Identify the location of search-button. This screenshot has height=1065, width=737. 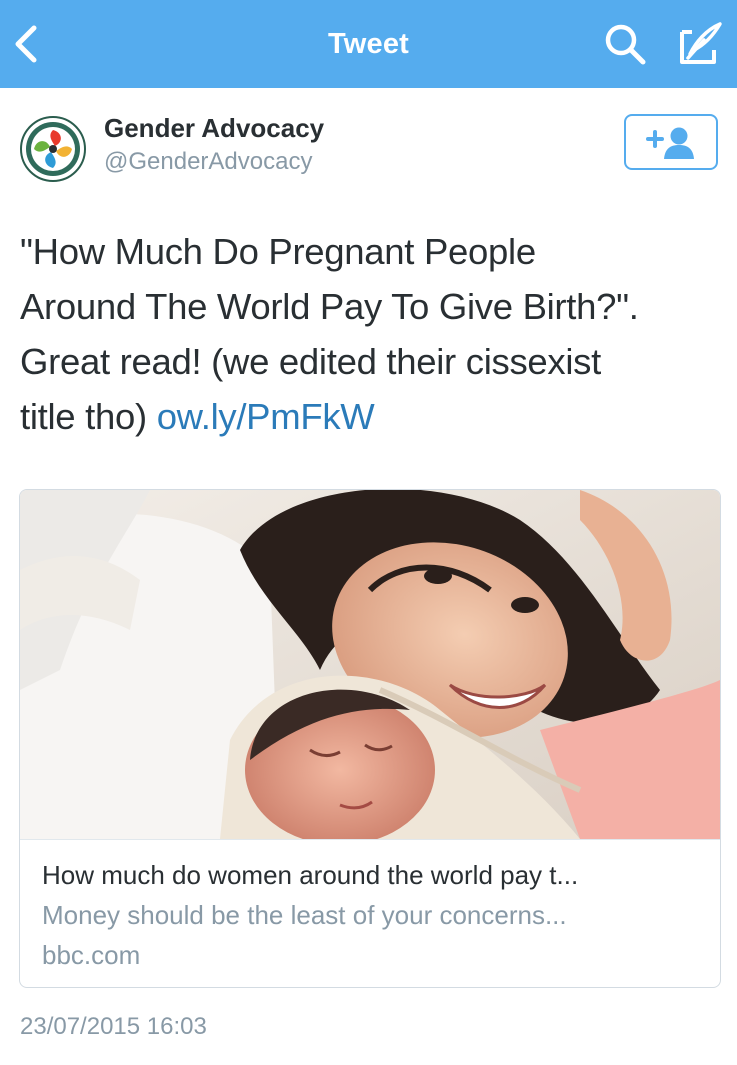
(626, 44).